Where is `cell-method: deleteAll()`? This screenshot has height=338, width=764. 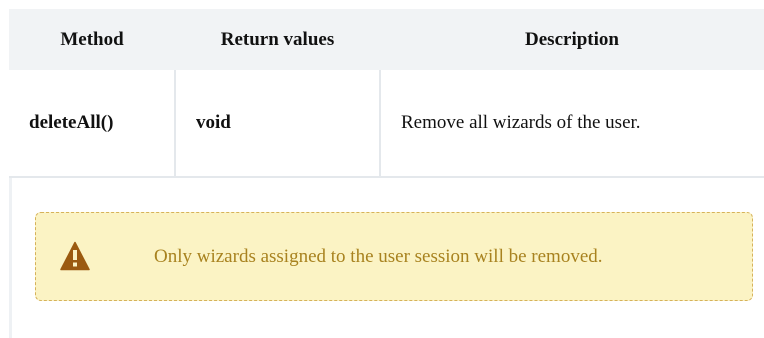
cell-method: deleteAll() is located at coordinates (92, 124).